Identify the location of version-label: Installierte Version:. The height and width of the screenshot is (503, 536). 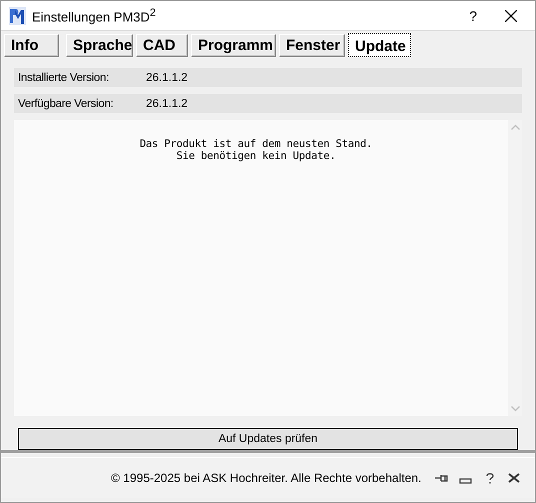
(63, 78).